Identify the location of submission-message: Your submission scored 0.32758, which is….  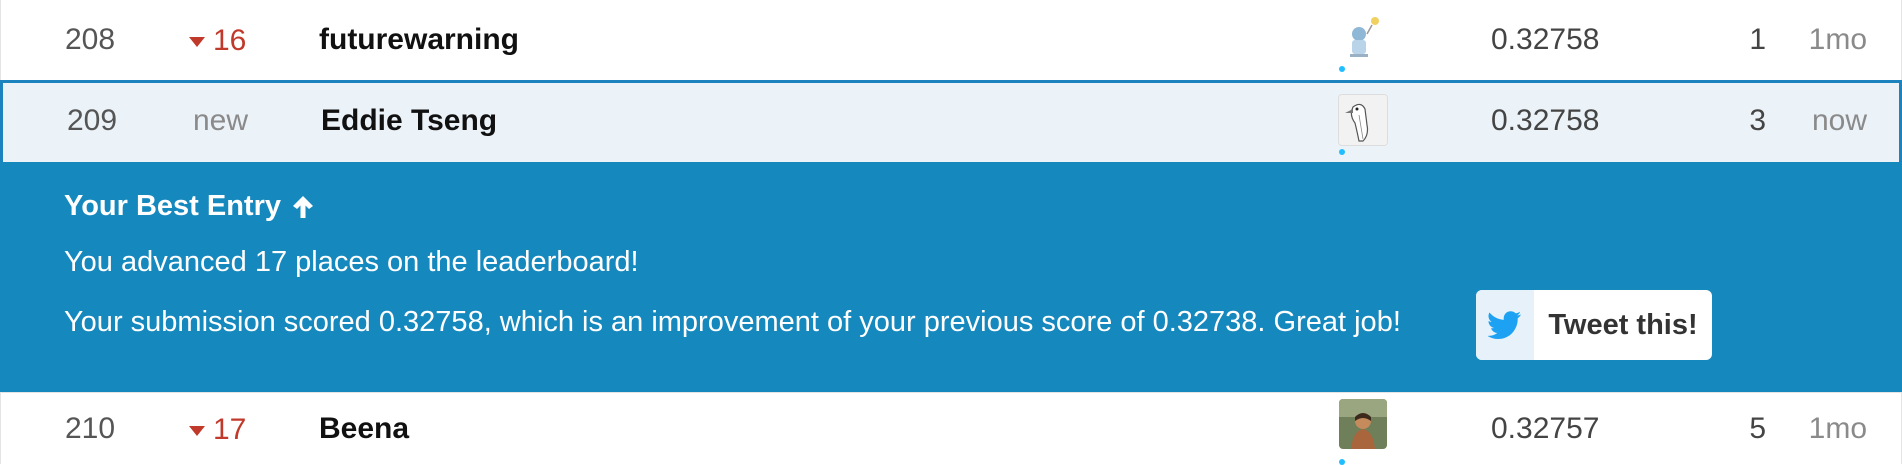
(732, 322).